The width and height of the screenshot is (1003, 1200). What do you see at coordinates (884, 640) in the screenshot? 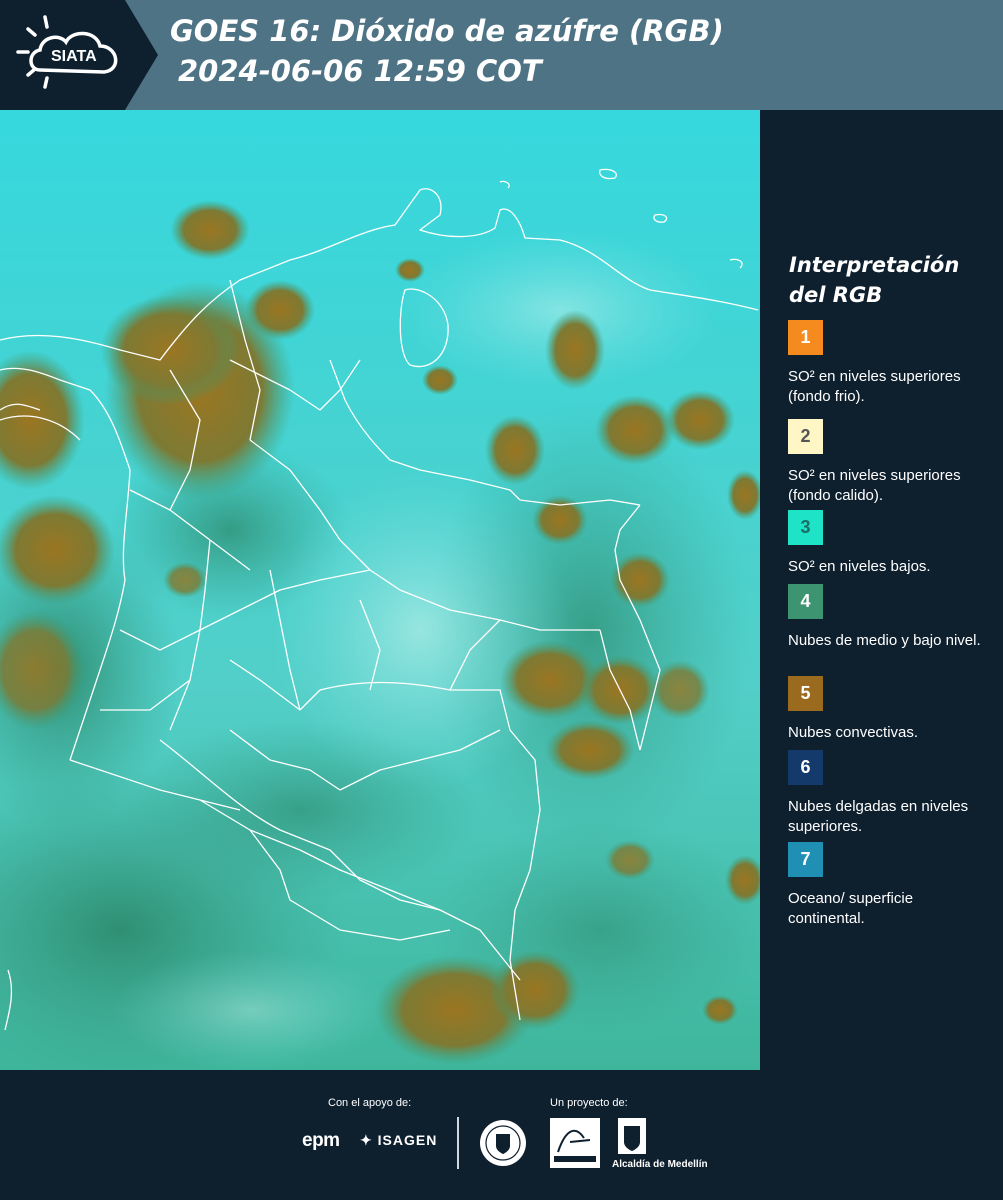
I see `legend-label: Nubes de medio y bajo nivel.` at bounding box center [884, 640].